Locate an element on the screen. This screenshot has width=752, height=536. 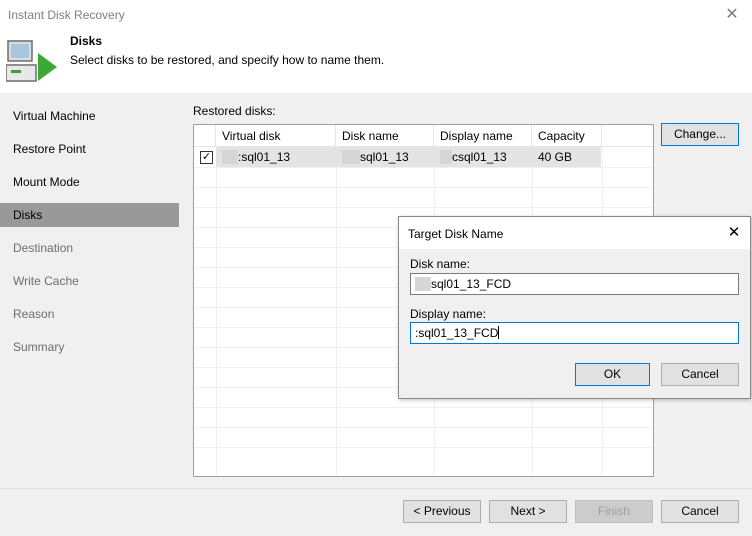
display-name-field-value: :sql01_13_FCD is located at coordinates (457, 333).